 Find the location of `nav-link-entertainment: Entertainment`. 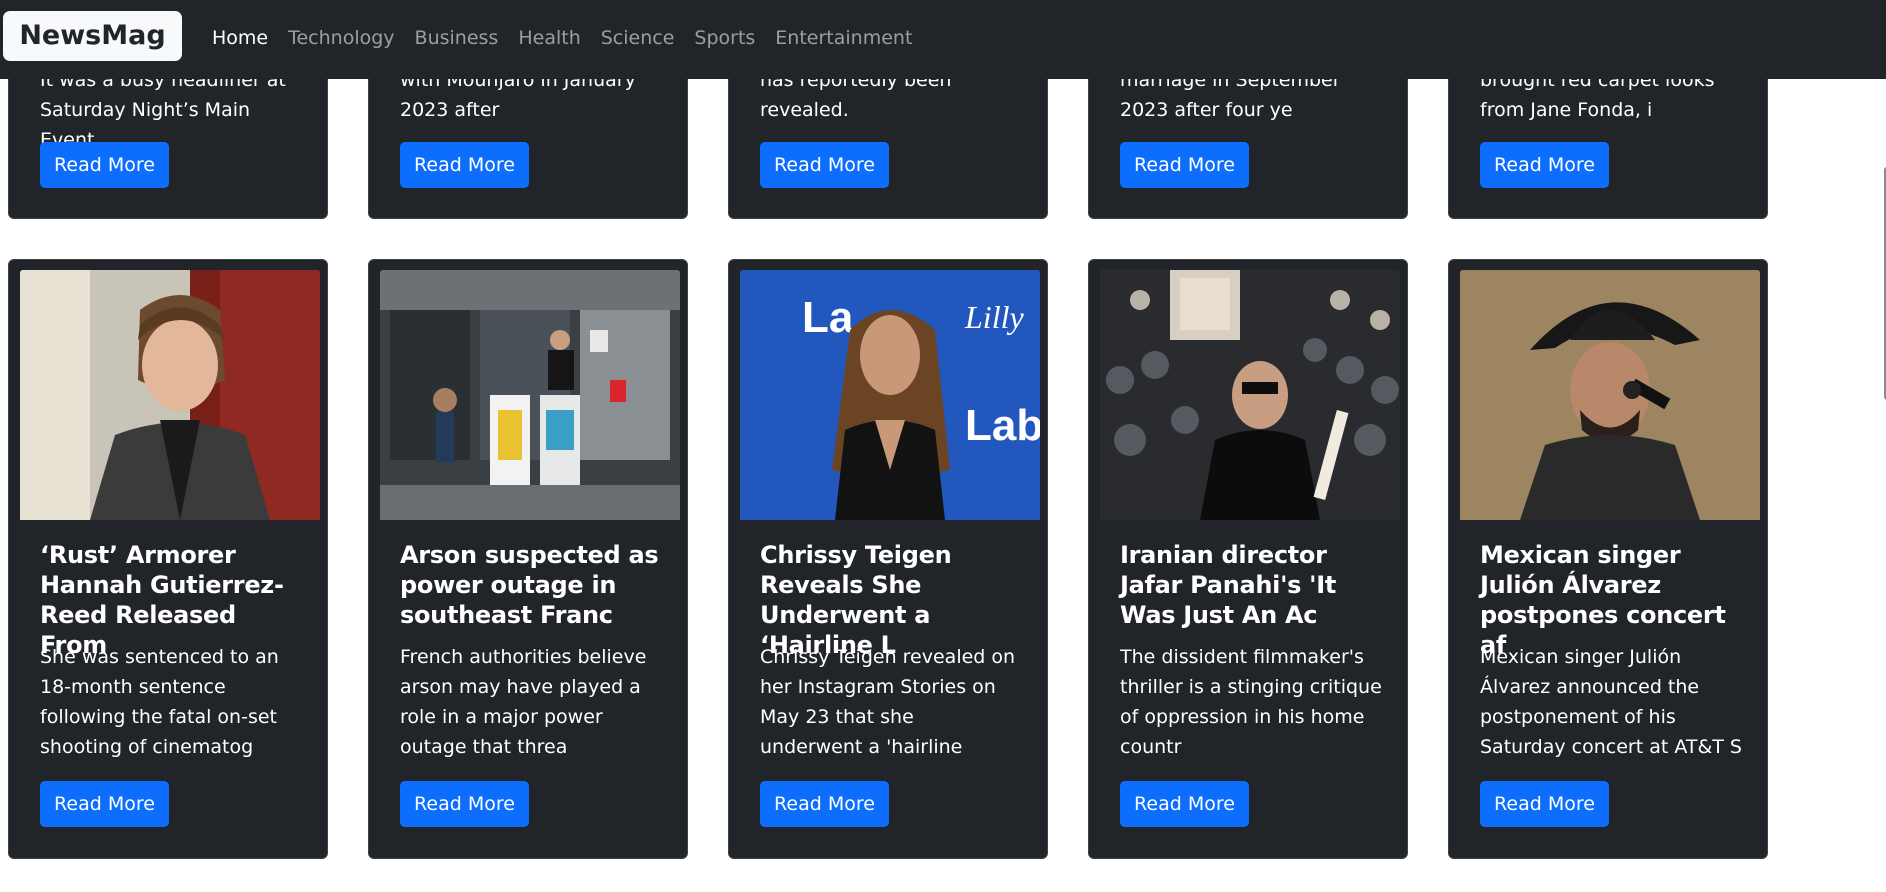

nav-link-entertainment: Entertainment is located at coordinates (843, 38).